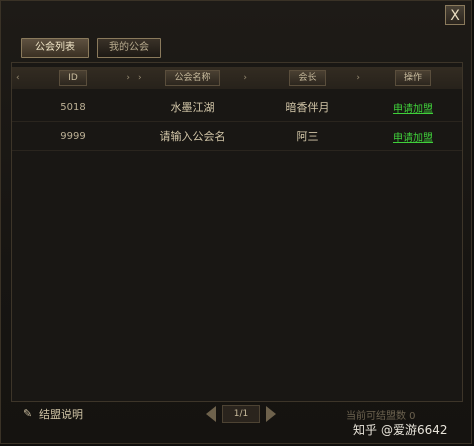 The width and height of the screenshot is (474, 446). Describe the element at coordinates (414, 430) in the screenshot. I see `watermark-handle: @爱游6642` at that location.